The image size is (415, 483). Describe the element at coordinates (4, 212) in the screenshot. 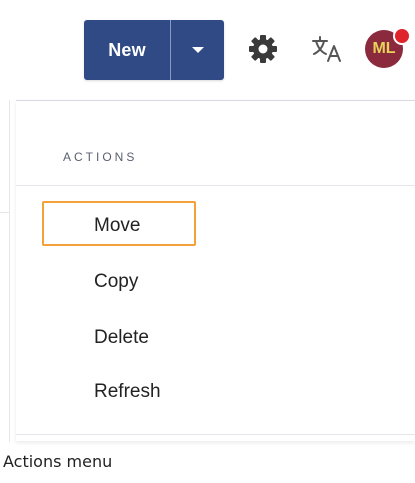

I see `left-tick` at that location.